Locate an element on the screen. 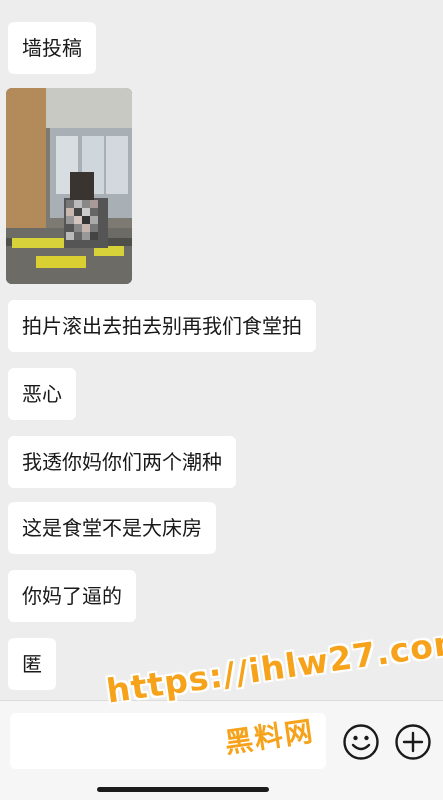 This screenshot has height=800, width=443. message-bubble: 我透你妈你们两个潮种 is located at coordinates (122, 462).